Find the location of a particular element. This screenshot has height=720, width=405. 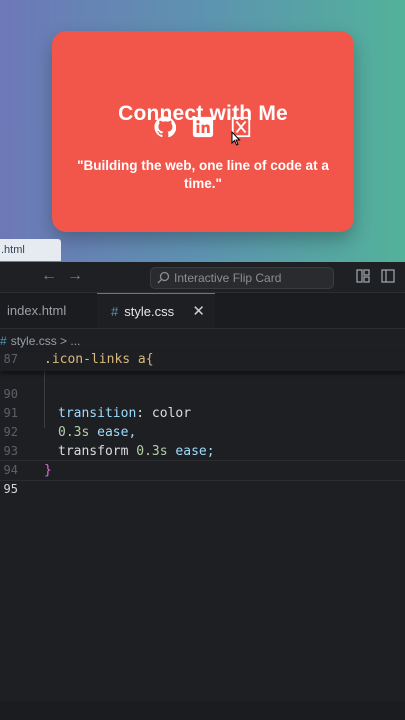

icon-links is located at coordinates (203, 128).